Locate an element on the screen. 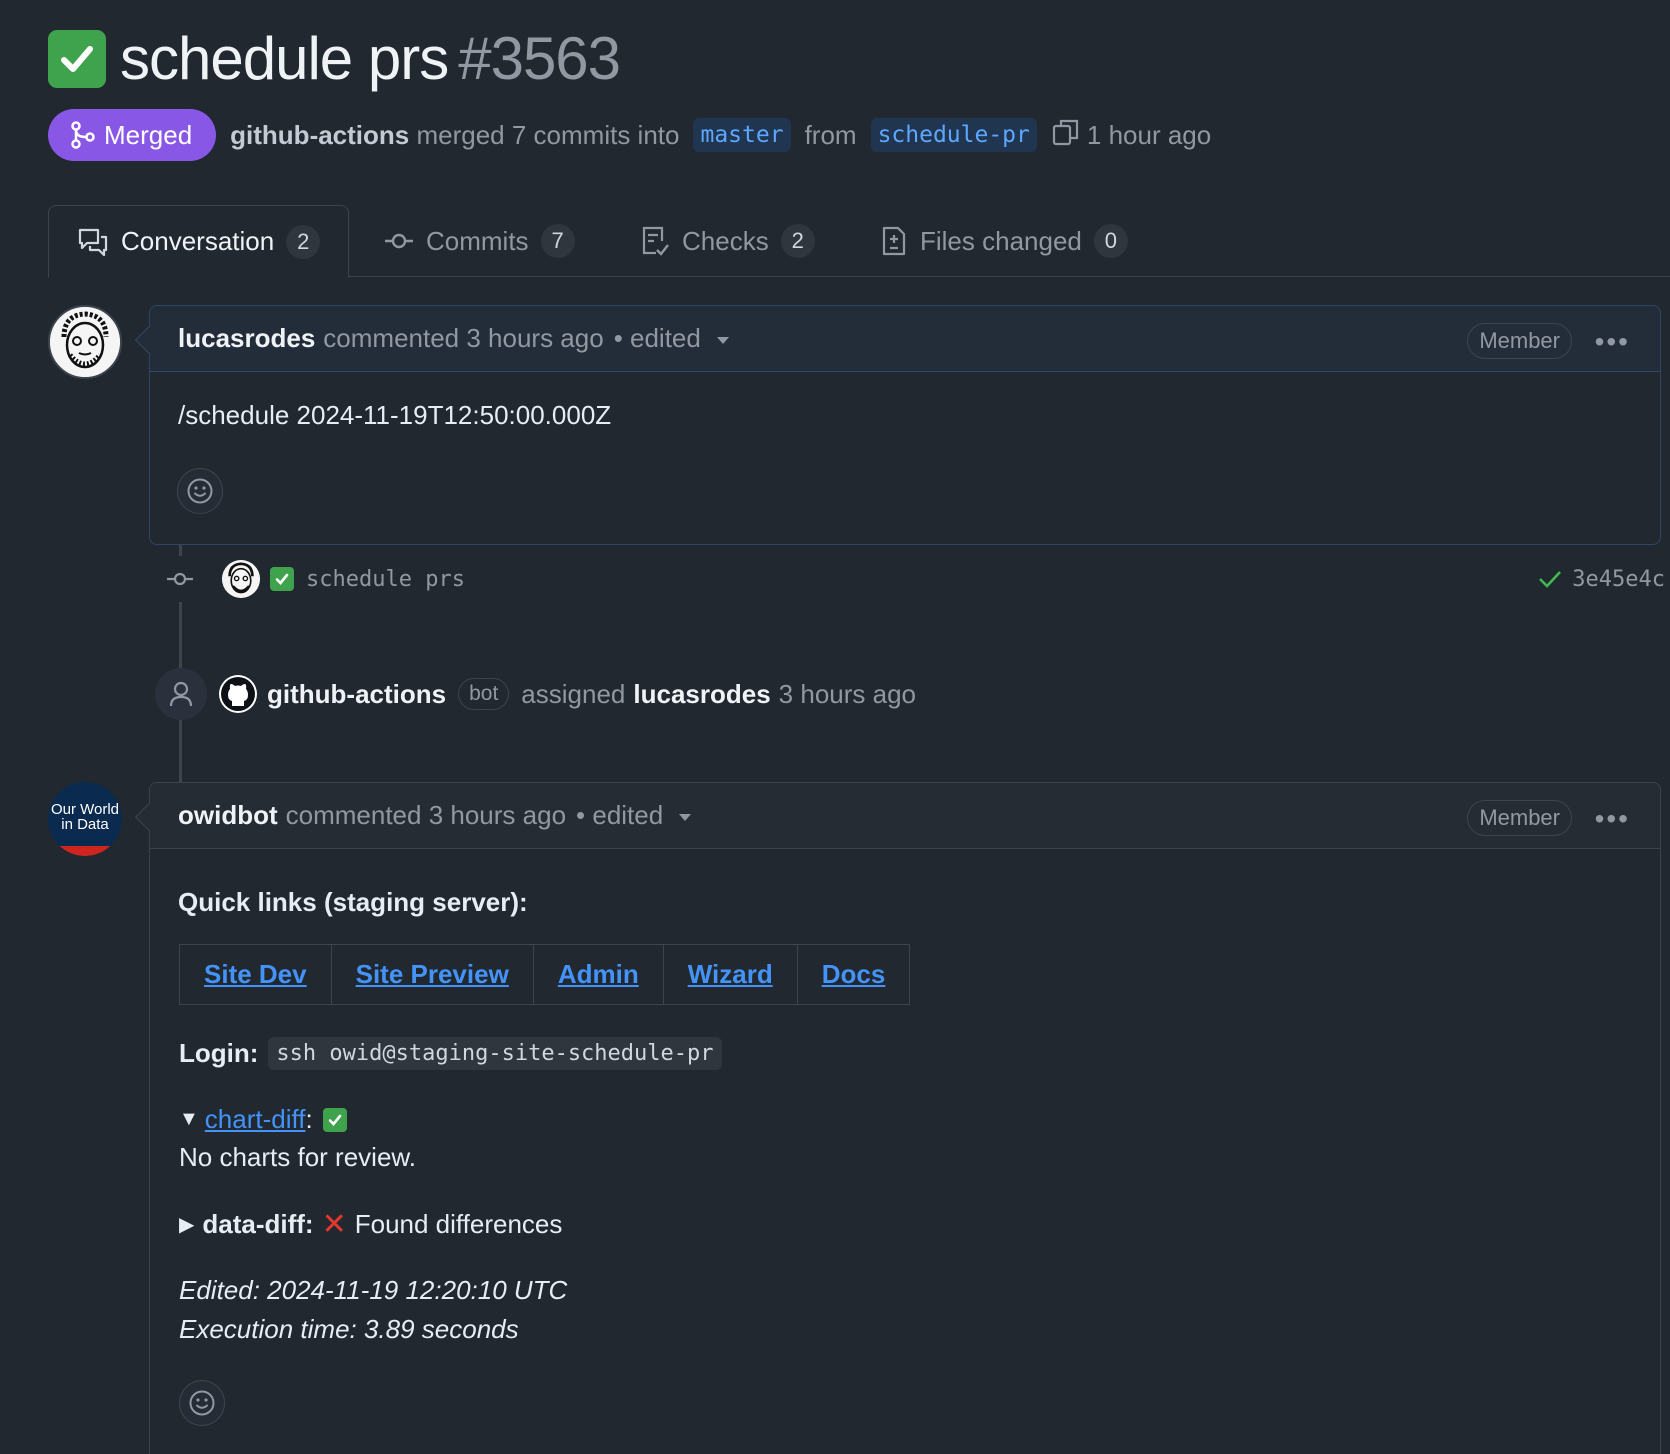  quick-links-table: Site Dev Site Preview Admin Wizard Docs is located at coordinates (545, 974).